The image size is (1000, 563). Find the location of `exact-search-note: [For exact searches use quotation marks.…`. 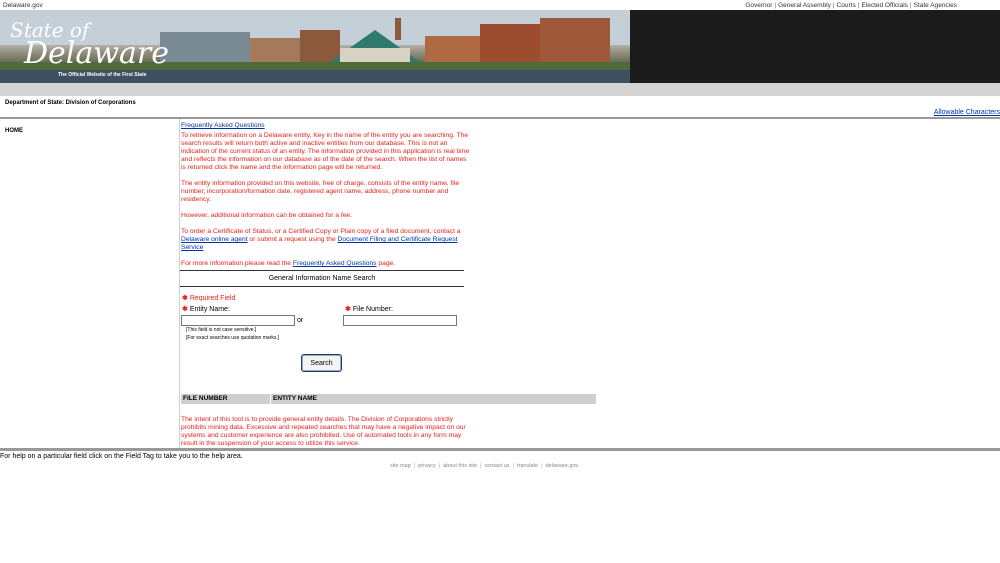

exact-search-note: [For exact searches use quotation marks.… is located at coordinates (233, 338).